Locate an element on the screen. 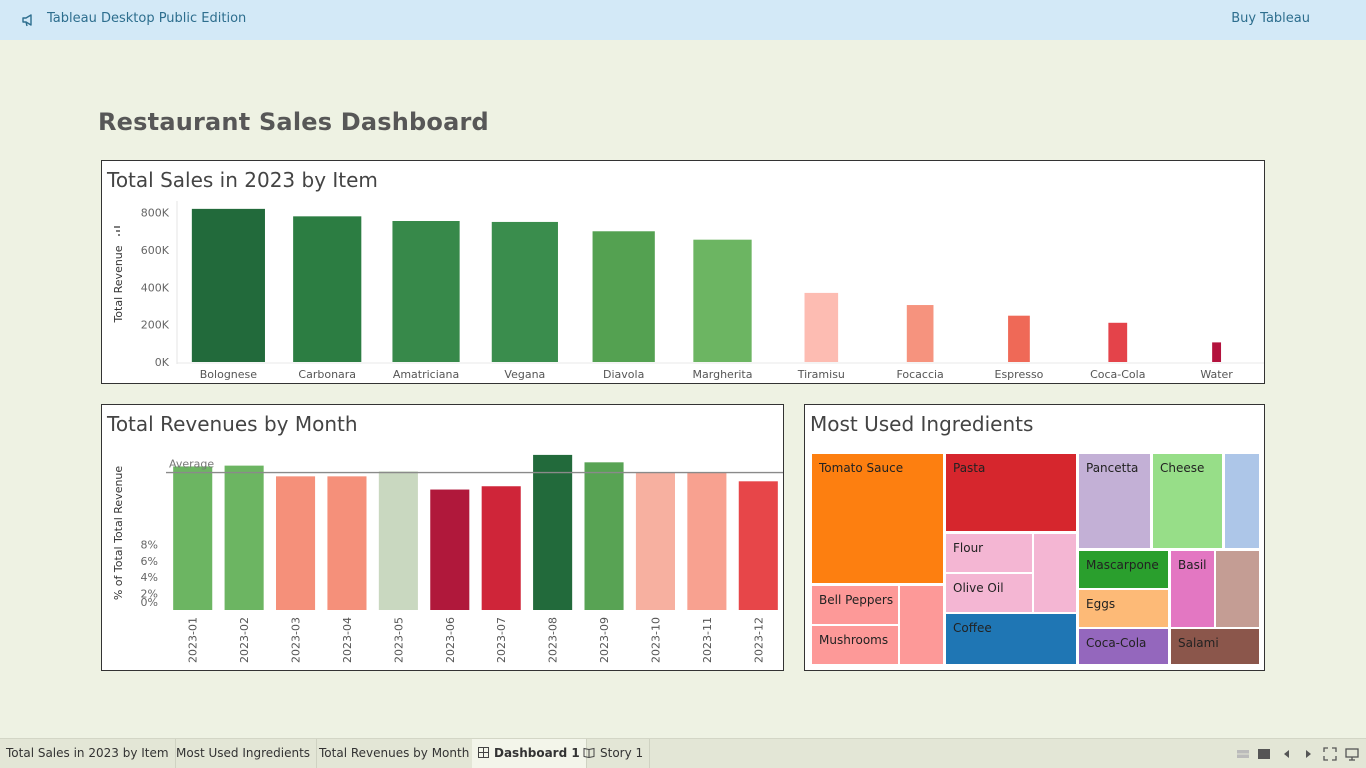 The width and height of the screenshot is (1366, 768). treemap-cell-olive-oil: Olive Oil is located at coordinates (989, 593).